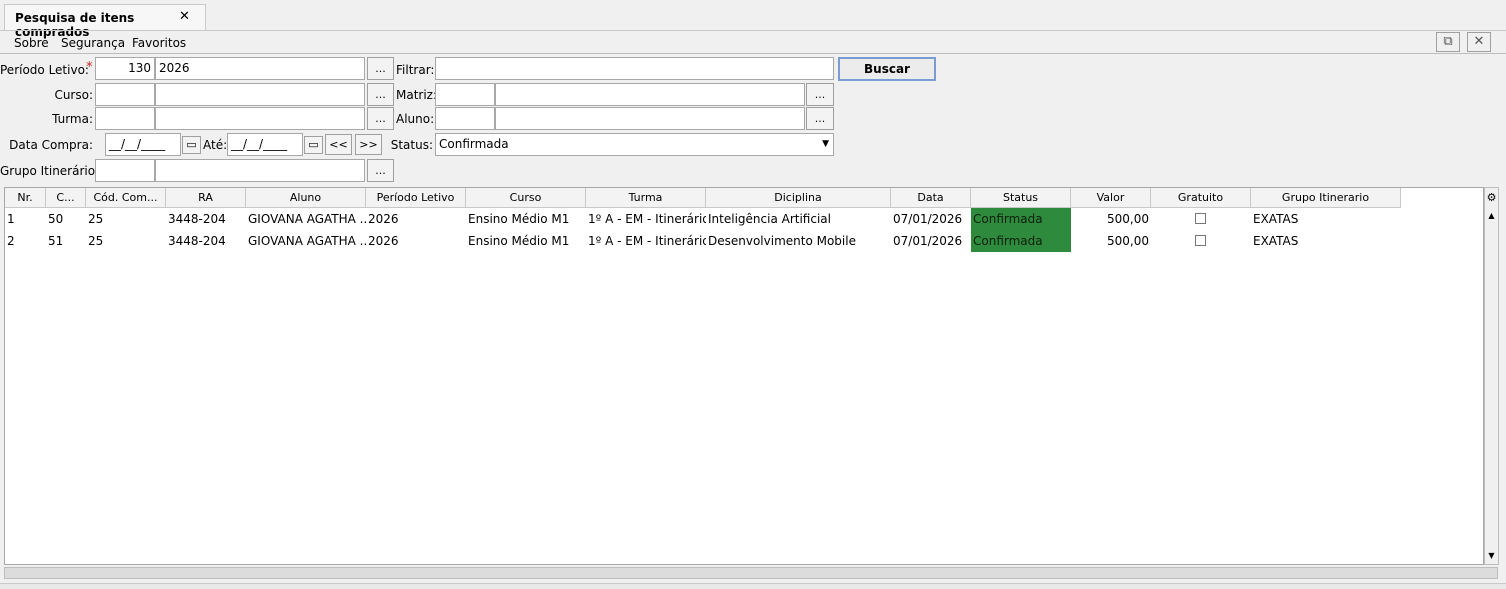  What do you see at coordinates (89, 67) in the screenshot?
I see `required-marker: *` at bounding box center [89, 67].